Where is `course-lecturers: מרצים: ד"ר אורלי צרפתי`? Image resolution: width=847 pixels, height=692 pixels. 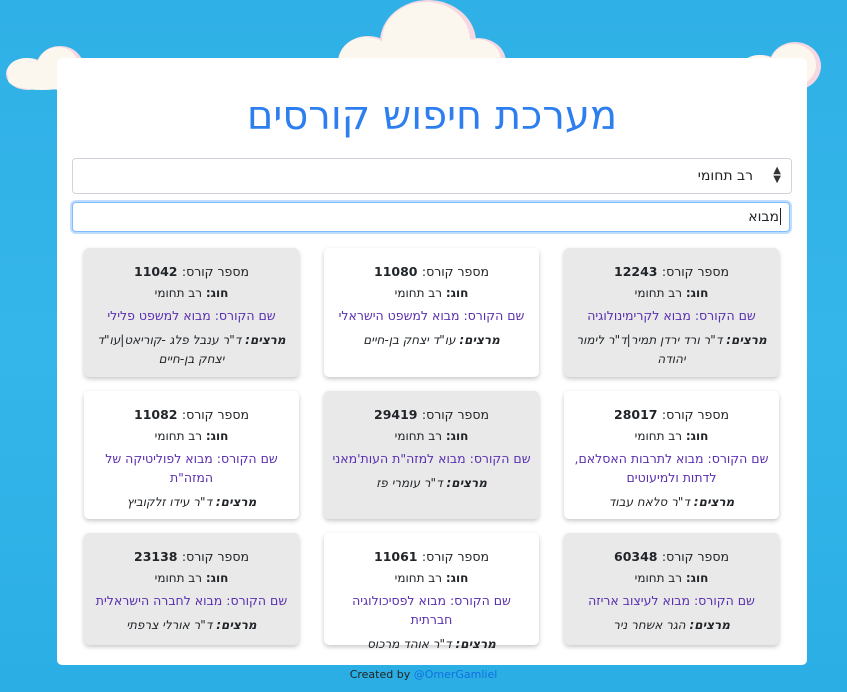 course-lecturers: מרצים: ד"ר אורלי צרפתי is located at coordinates (191, 625).